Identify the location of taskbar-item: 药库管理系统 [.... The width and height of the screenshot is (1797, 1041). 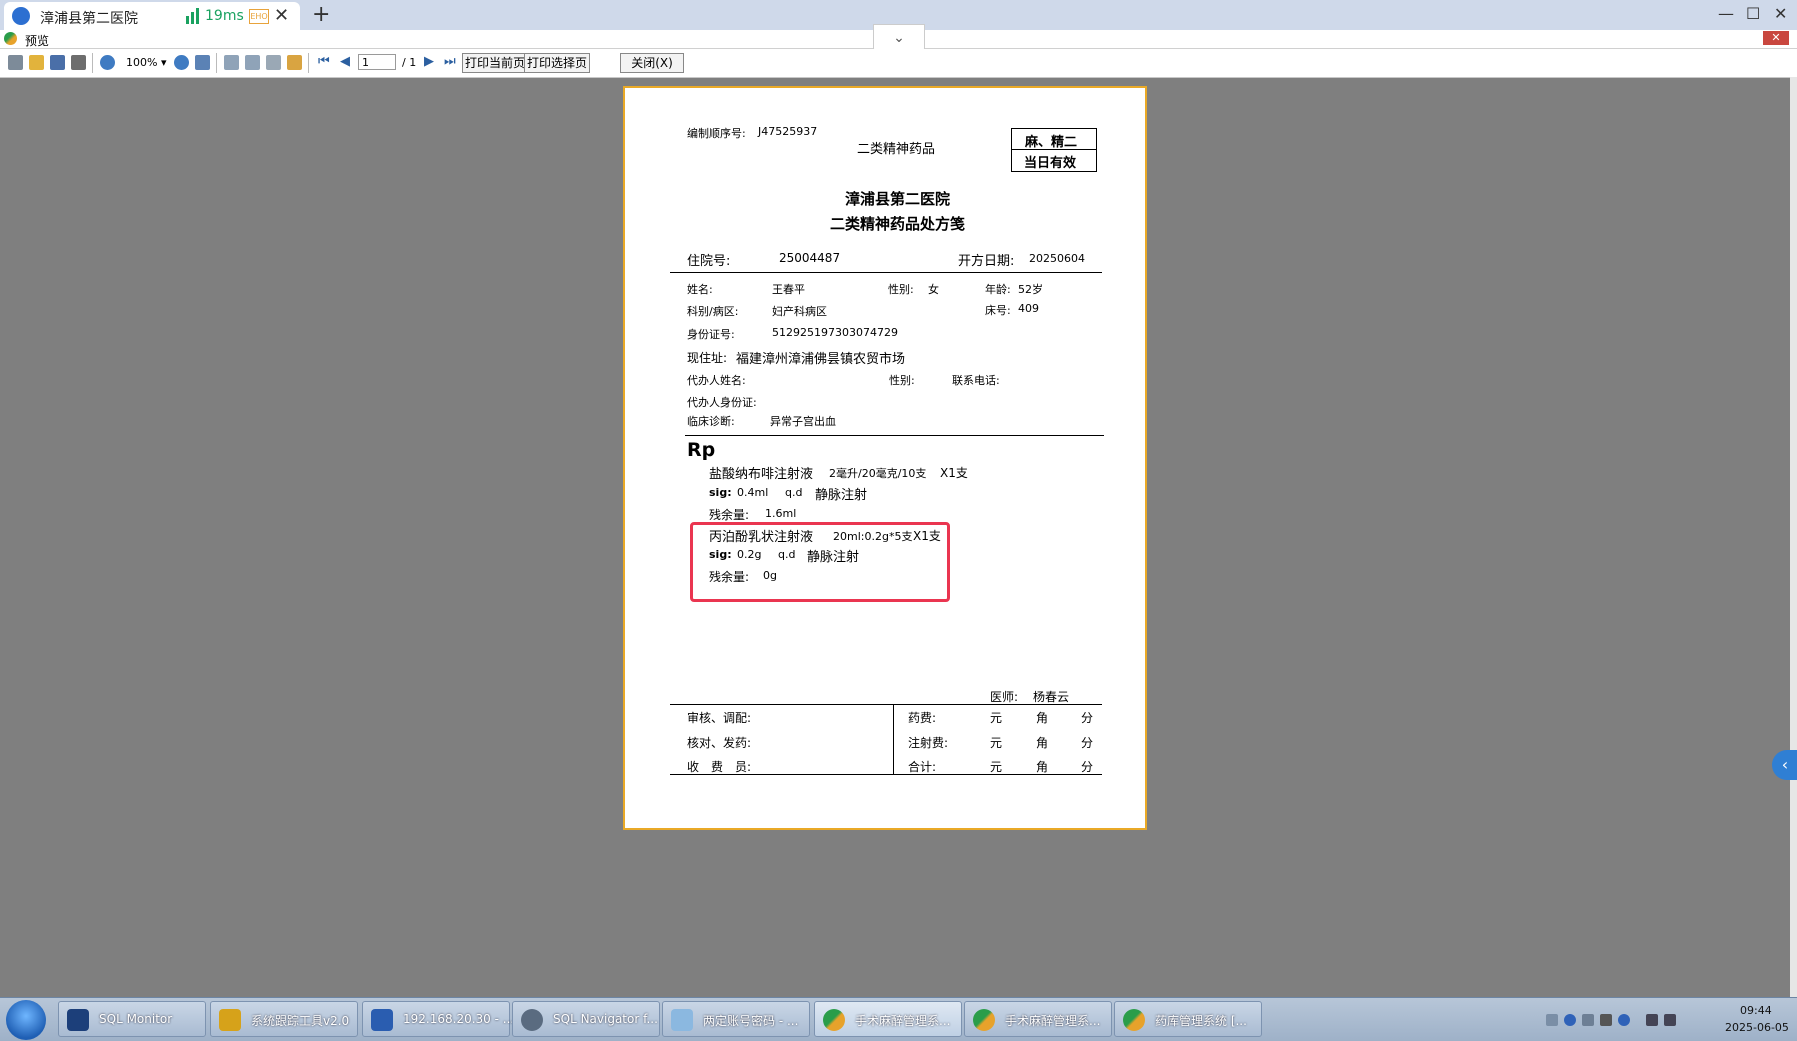
(1188, 1019).